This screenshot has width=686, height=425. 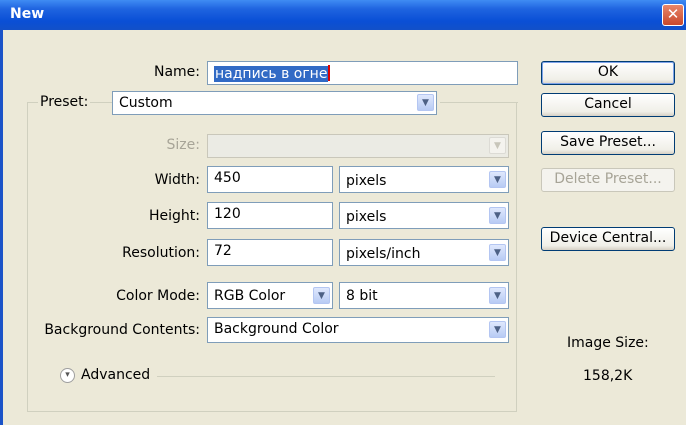 What do you see at coordinates (250, 296) in the screenshot?
I see `color-mode-value: RGB Color` at bounding box center [250, 296].